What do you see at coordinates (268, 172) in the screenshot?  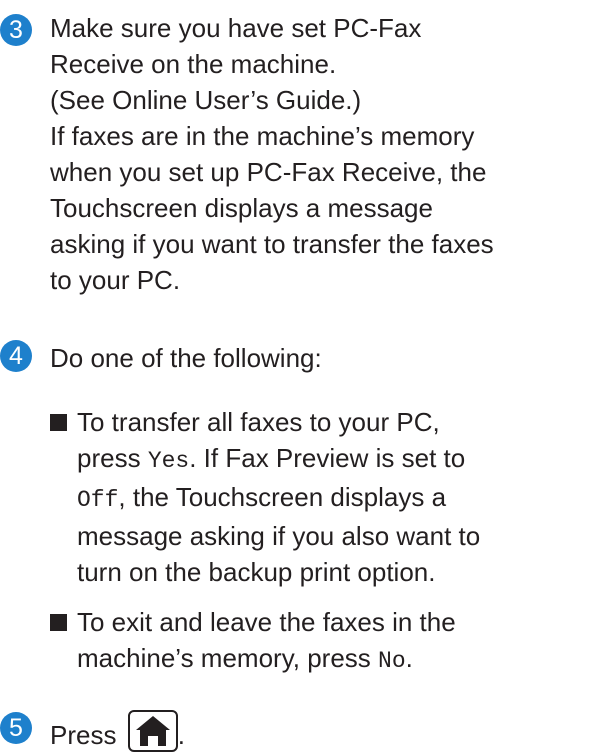 I see `step-3-line: when you set up PC-Fax Receive, the` at bounding box center [268, 172].